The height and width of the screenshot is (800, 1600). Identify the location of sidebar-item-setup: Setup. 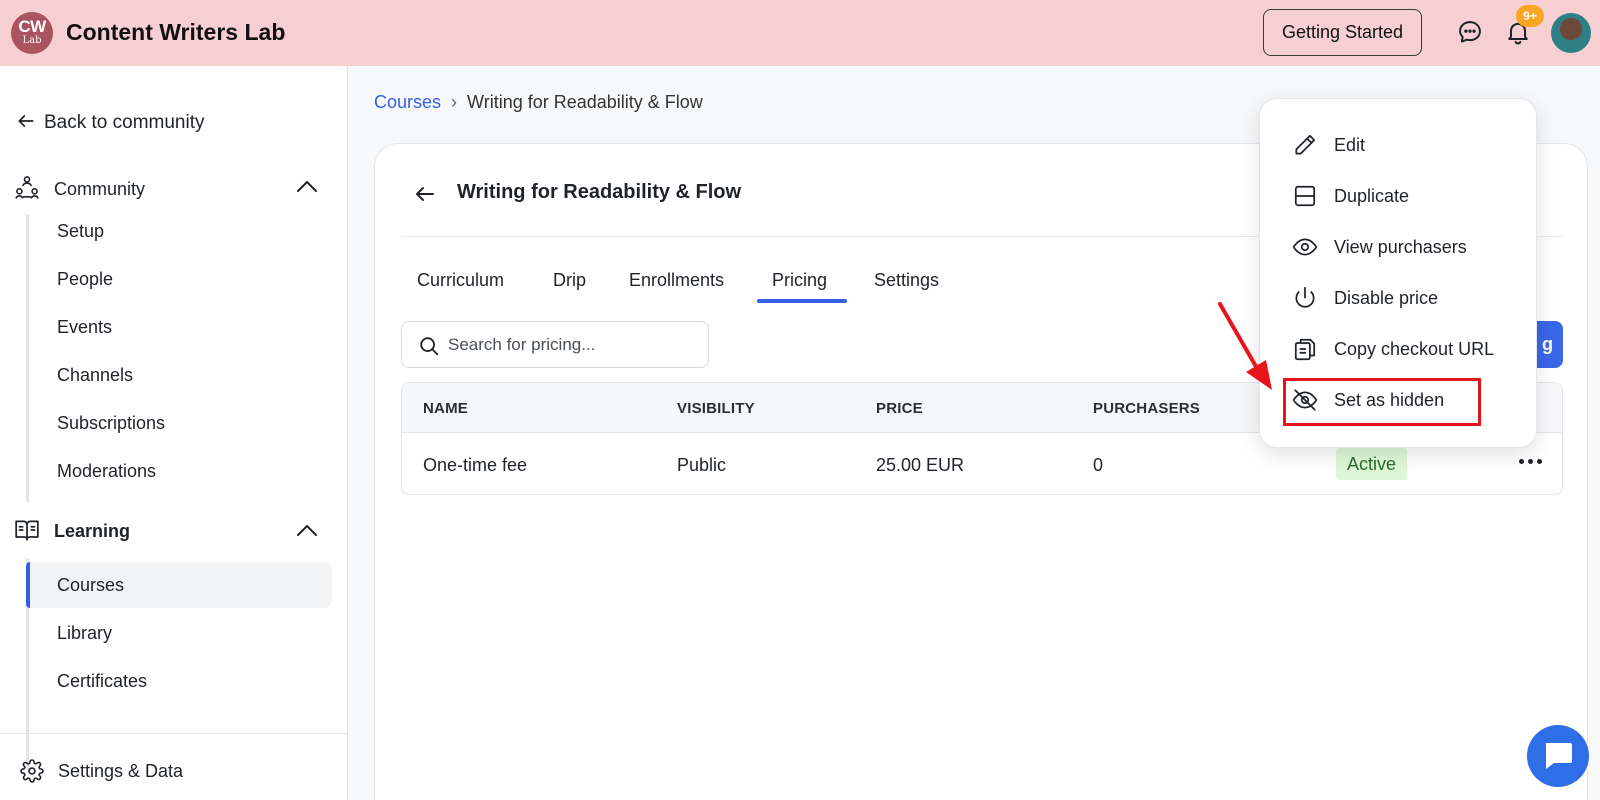
(80, 231).